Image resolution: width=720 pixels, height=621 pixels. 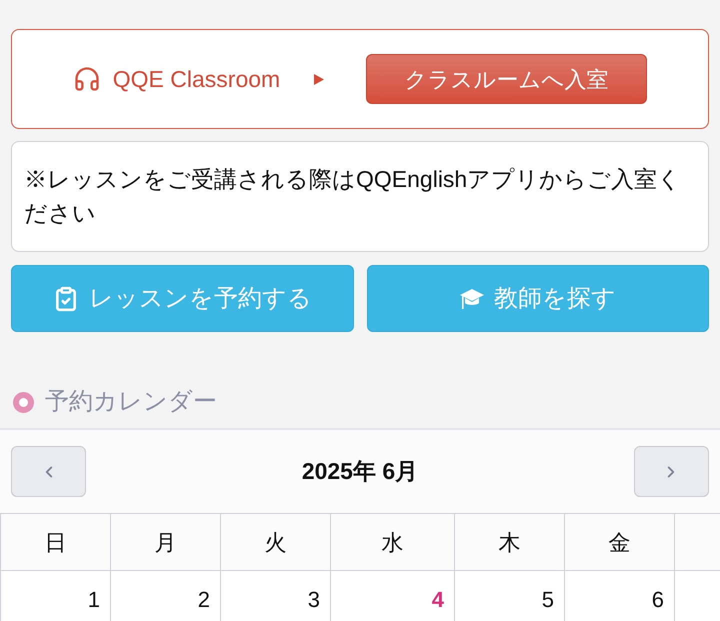 What do you see at coordinates (619, 542) in the screenshot?
I see `weekday-label: 金` at bounding box center [619, 542].